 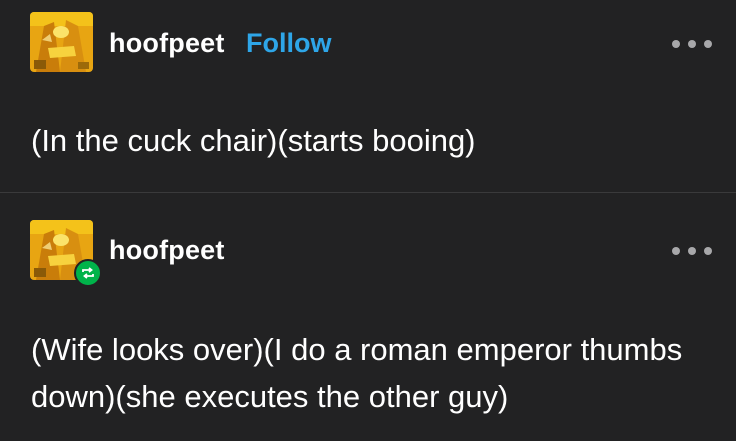 What do you see at coordinates (288, 43) in the screenshot?
I see `follow-button: Follow` at bounding box center [288, 43].